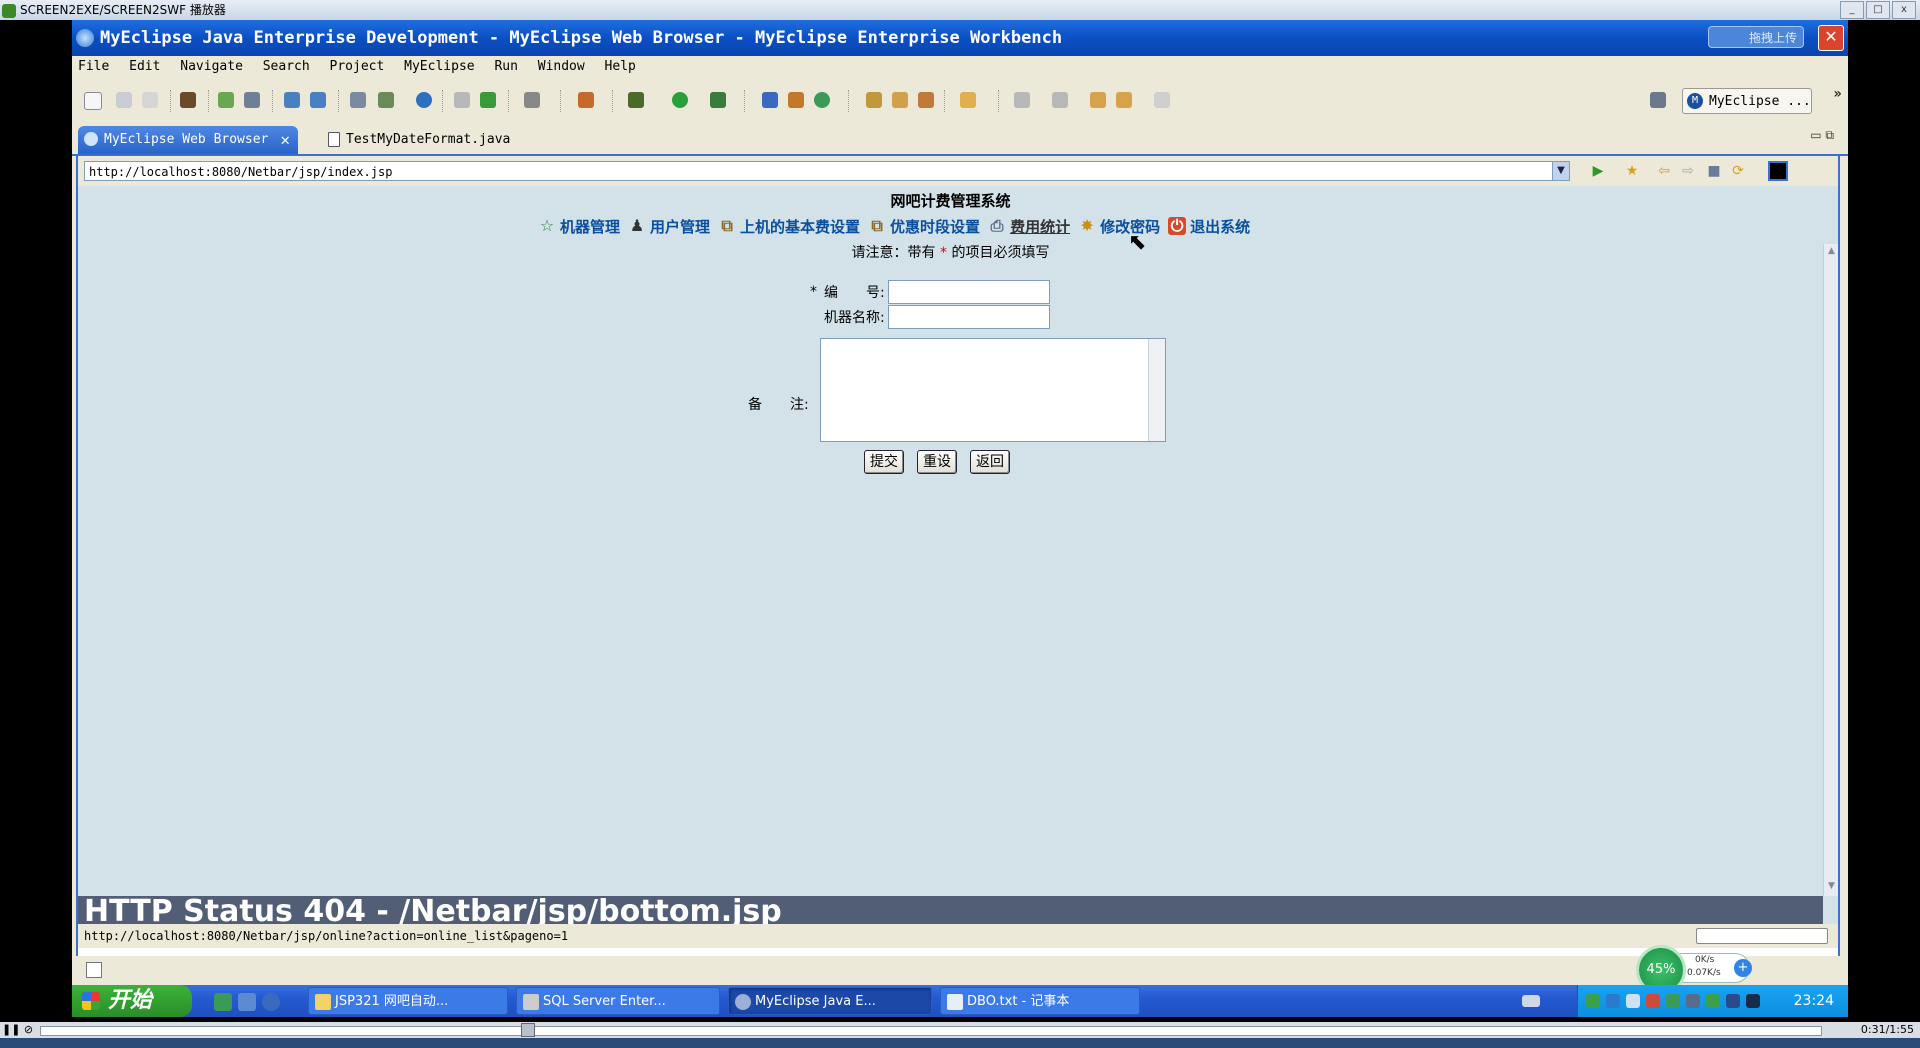  I want to click on toolbar-overflow-icon: », so click(1837, 94).